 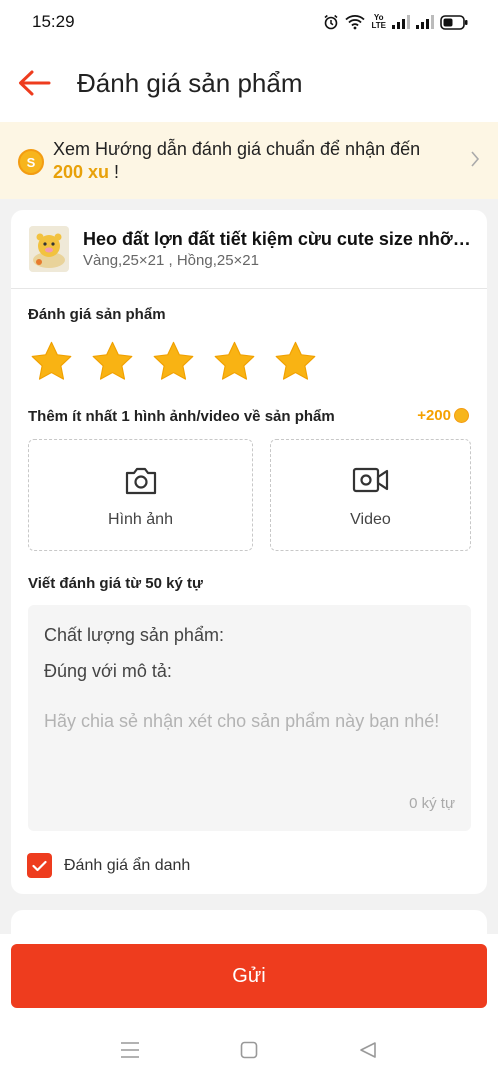 What do you see at coordinates (53, 21) in the screenshot?
I see `status-time: 15:29` at bounding box center [53, 21].